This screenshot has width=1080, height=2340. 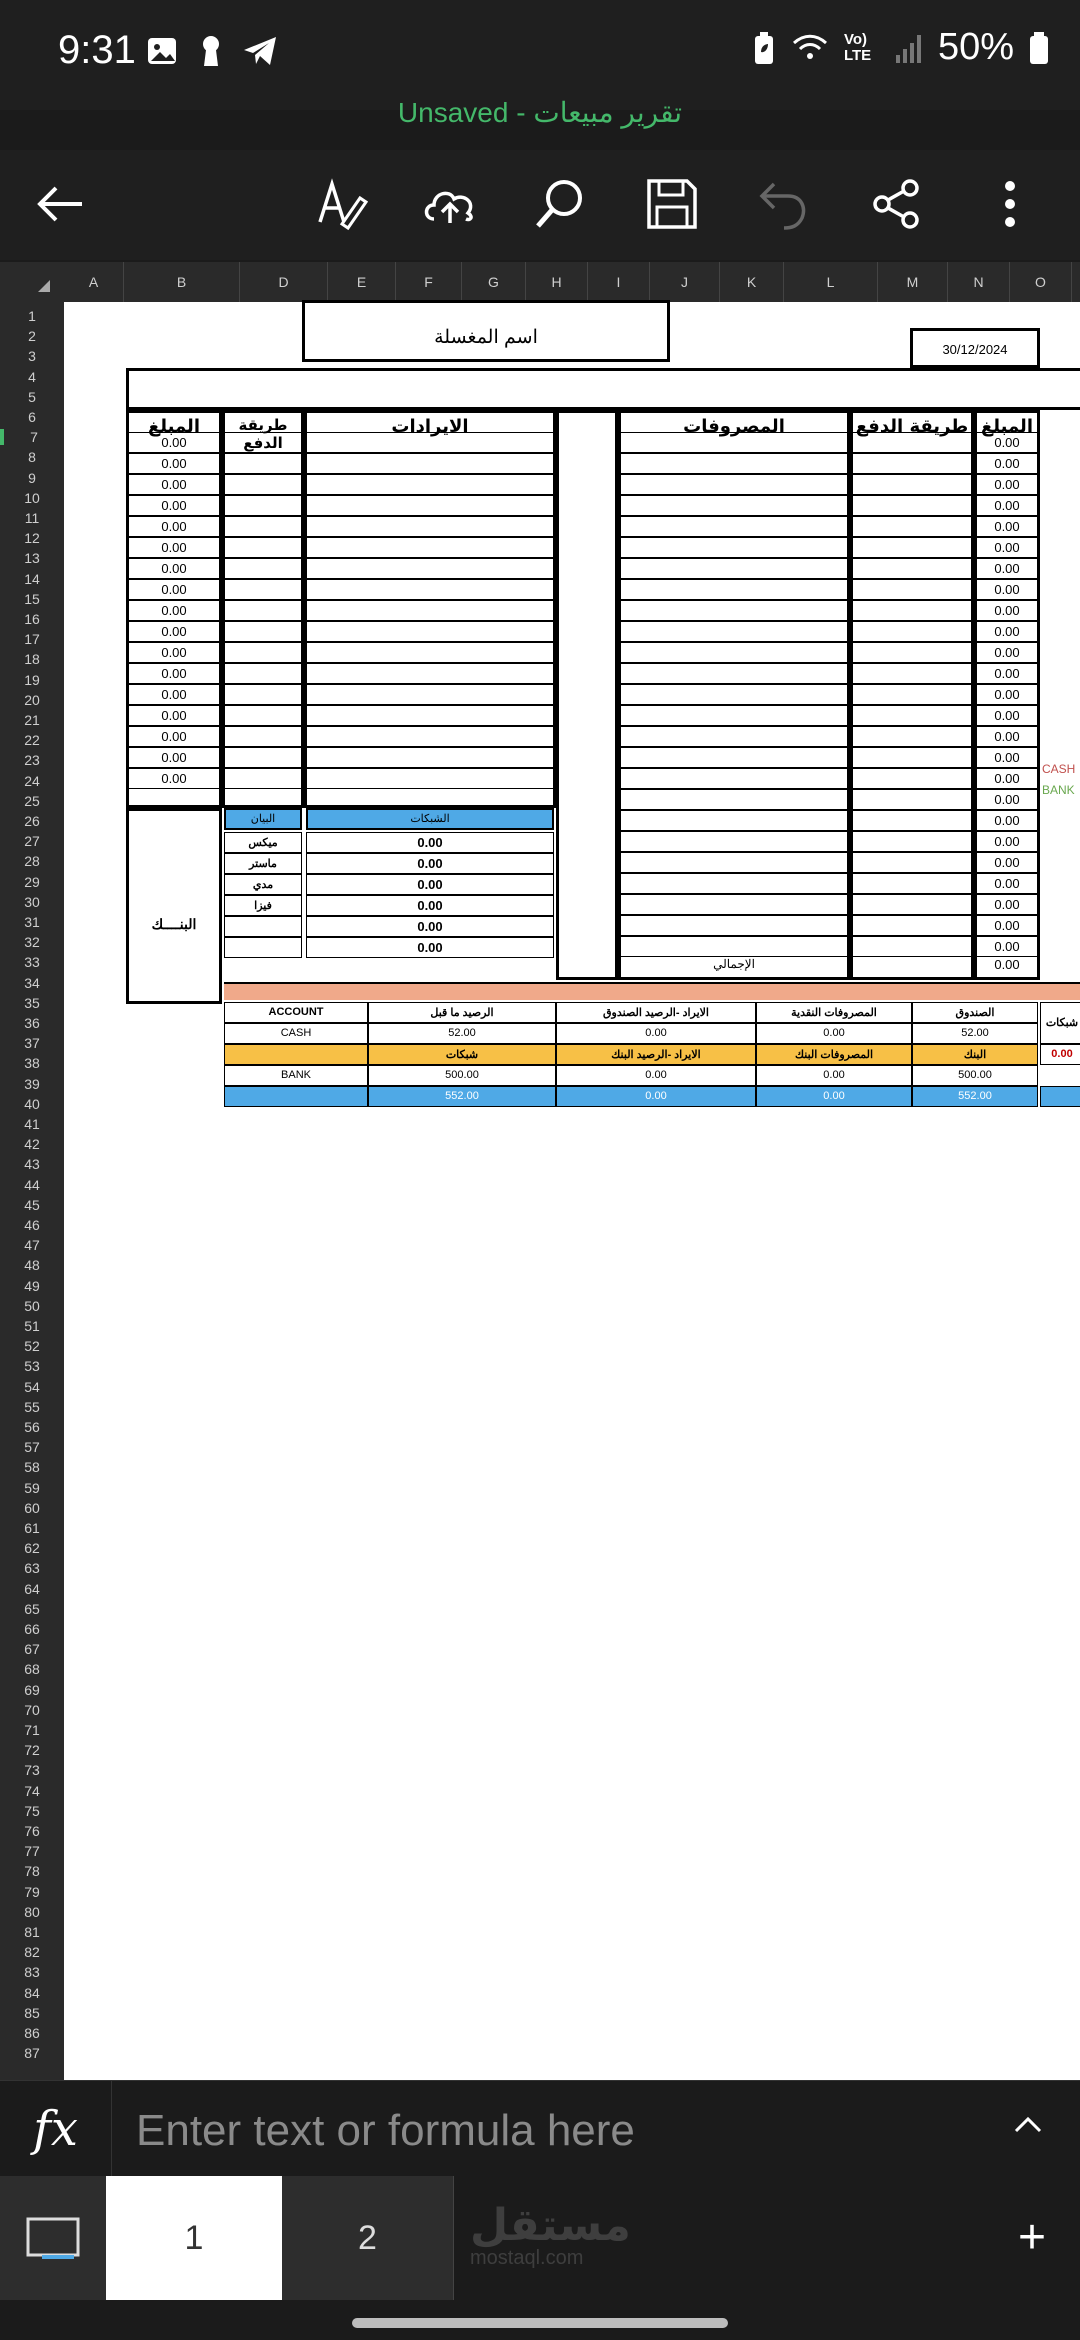 I want to click on sheet-tab-1: 1, so click(x=194, y=2238).